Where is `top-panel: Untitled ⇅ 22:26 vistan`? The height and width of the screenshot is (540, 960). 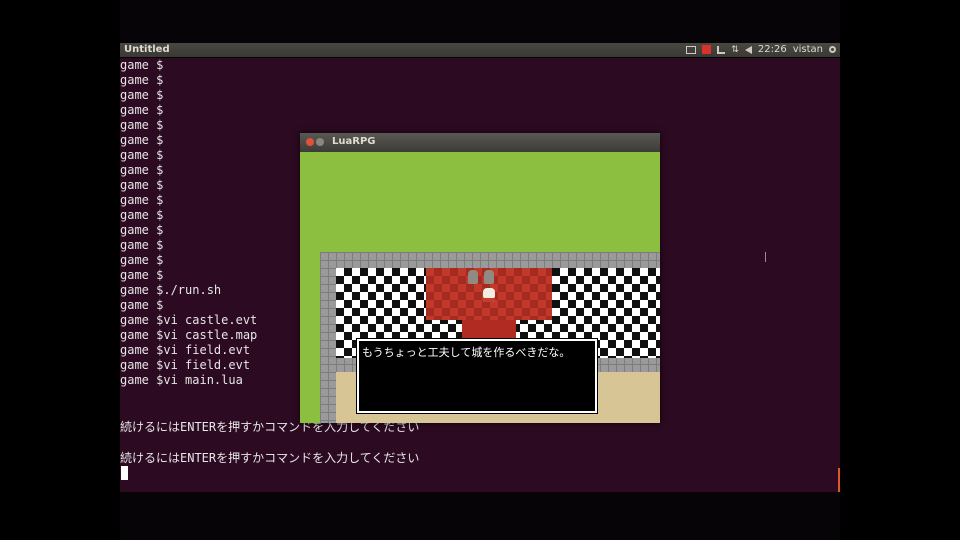 top-panel: Untitled ⇅ 22:26 vistan is located at coordinates (480, 50).